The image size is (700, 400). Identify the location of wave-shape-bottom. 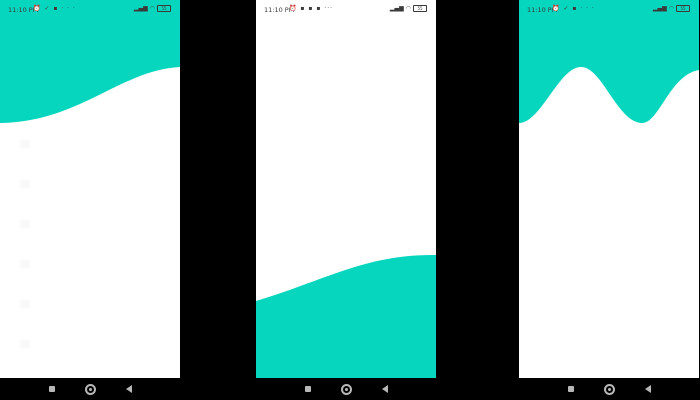
(346, 316).